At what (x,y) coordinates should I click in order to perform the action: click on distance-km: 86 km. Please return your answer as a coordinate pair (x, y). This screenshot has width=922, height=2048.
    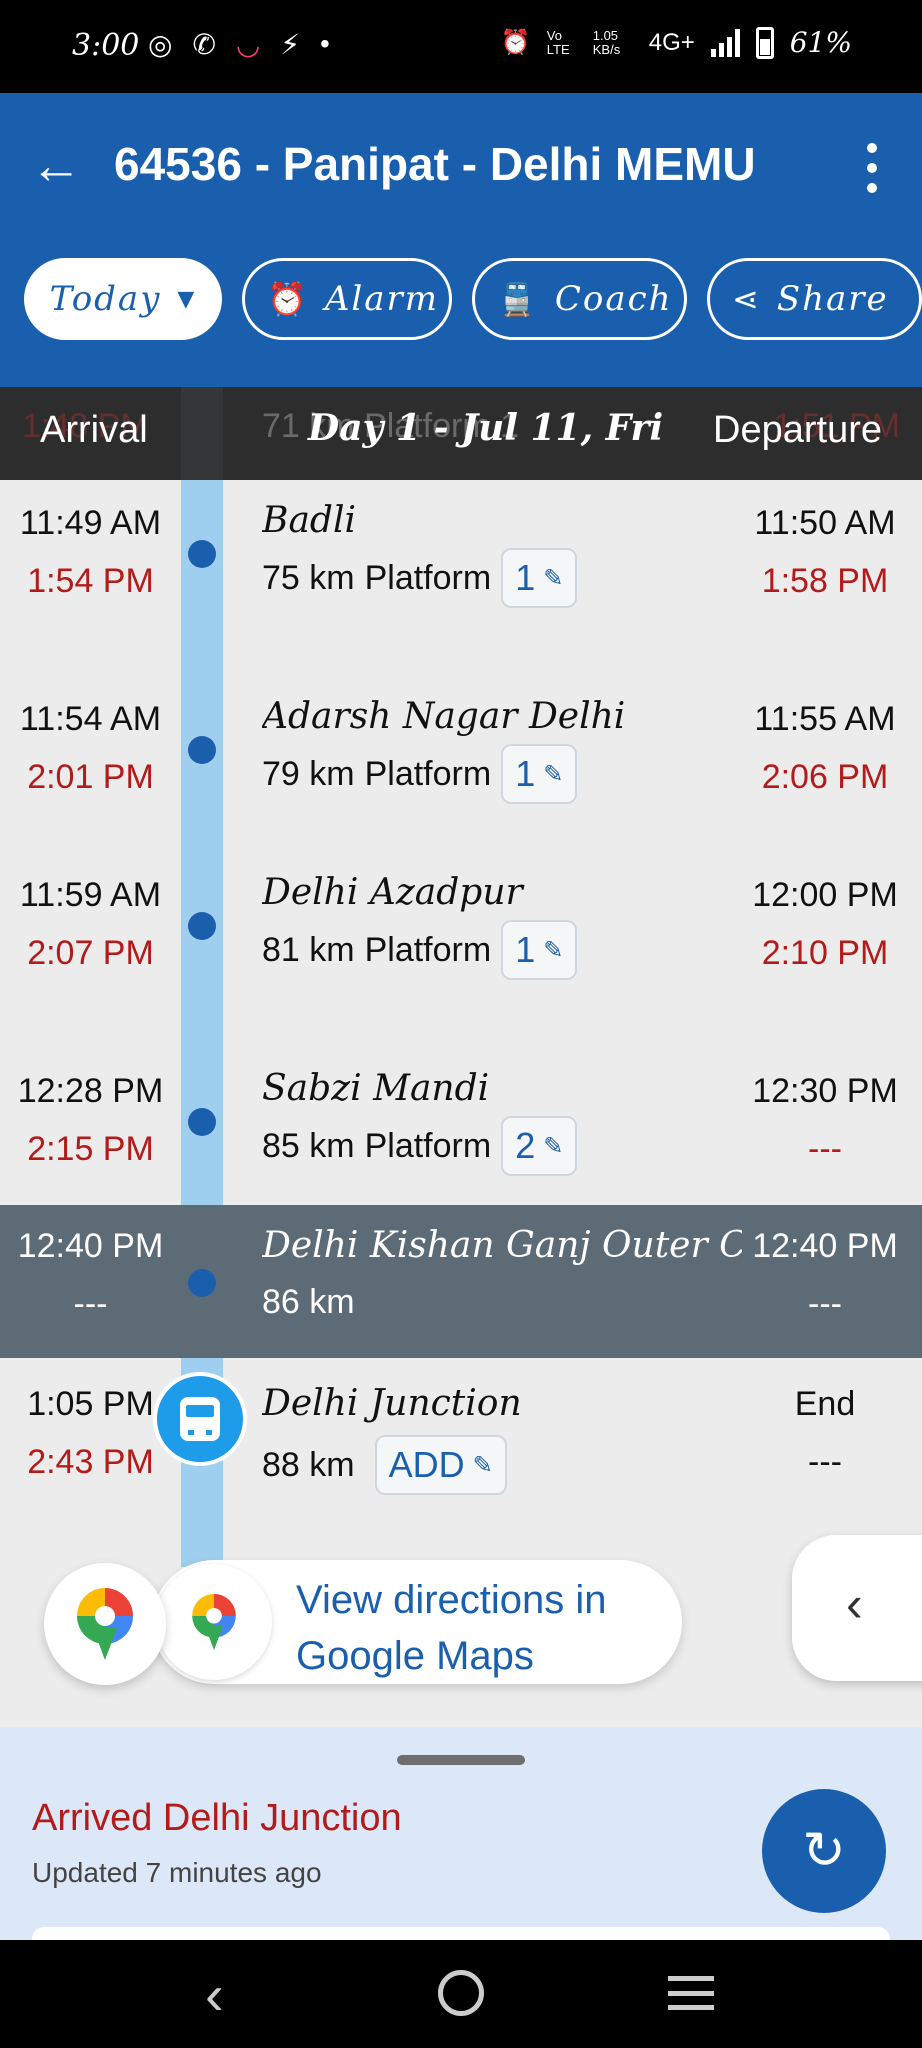
    Looking at the image, I should click on (308, 1302).